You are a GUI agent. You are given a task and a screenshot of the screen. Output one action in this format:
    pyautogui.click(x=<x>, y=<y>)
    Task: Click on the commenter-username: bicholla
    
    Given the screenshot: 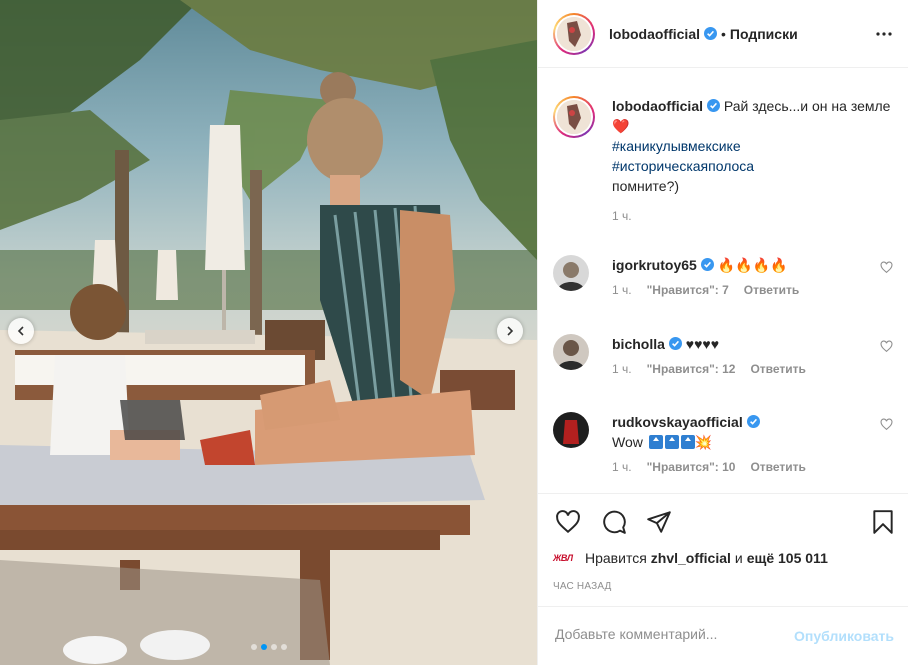 What is the action you would take?
    pyautogui.click(x=638, y=344)
    